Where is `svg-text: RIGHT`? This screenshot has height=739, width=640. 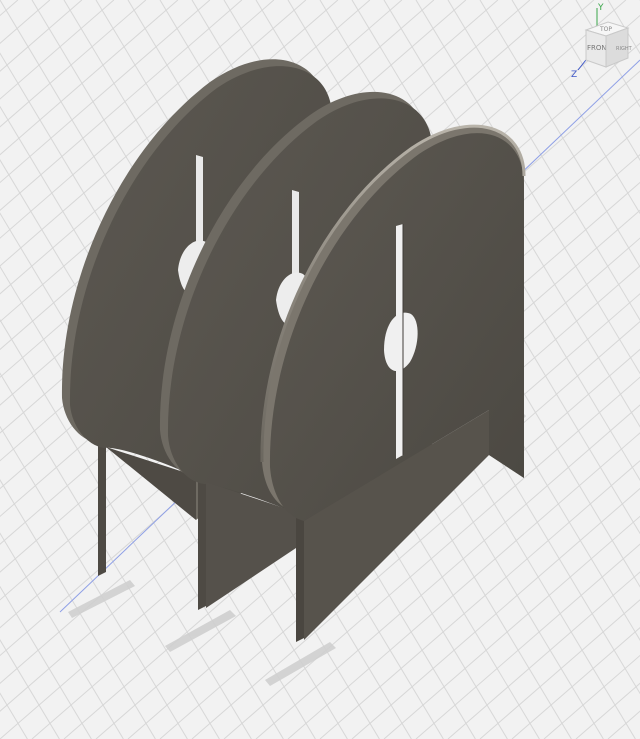 svg-text: RIGHT is located at coordinates (624, 49).